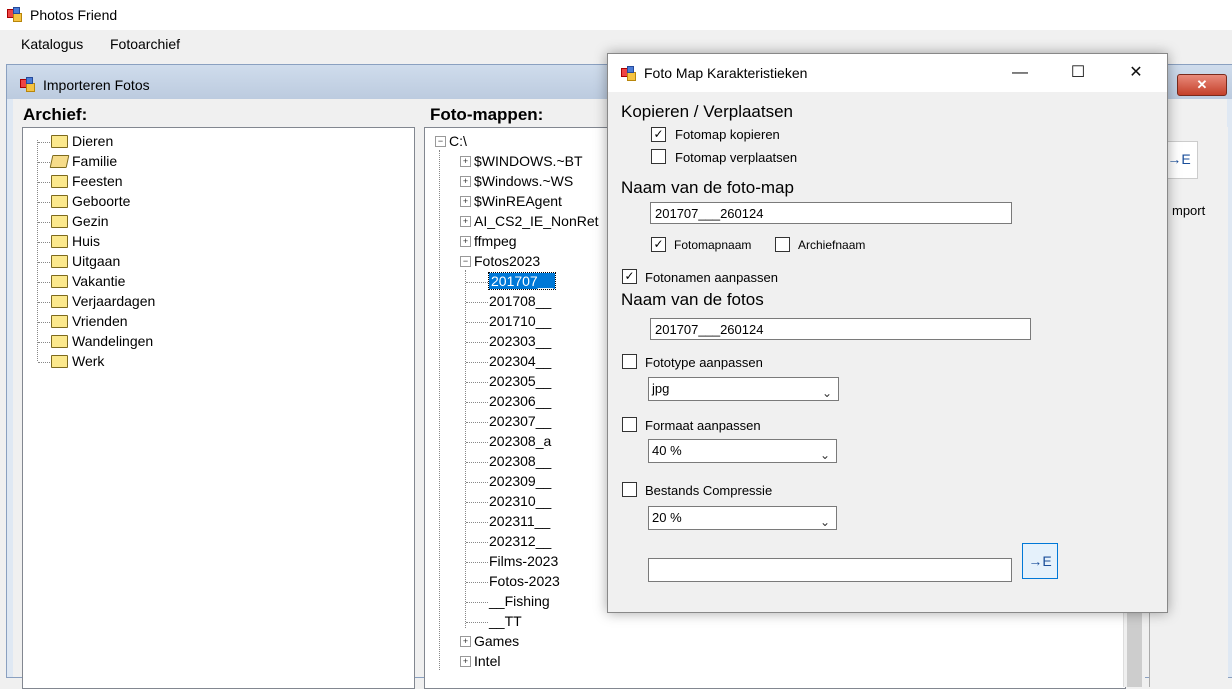 This screenshot has width=1232, height=689. What do you see at coordinates (629, 424) in the screenshot?
I see `formaat-checkbox` at bounding box center [629, 424].